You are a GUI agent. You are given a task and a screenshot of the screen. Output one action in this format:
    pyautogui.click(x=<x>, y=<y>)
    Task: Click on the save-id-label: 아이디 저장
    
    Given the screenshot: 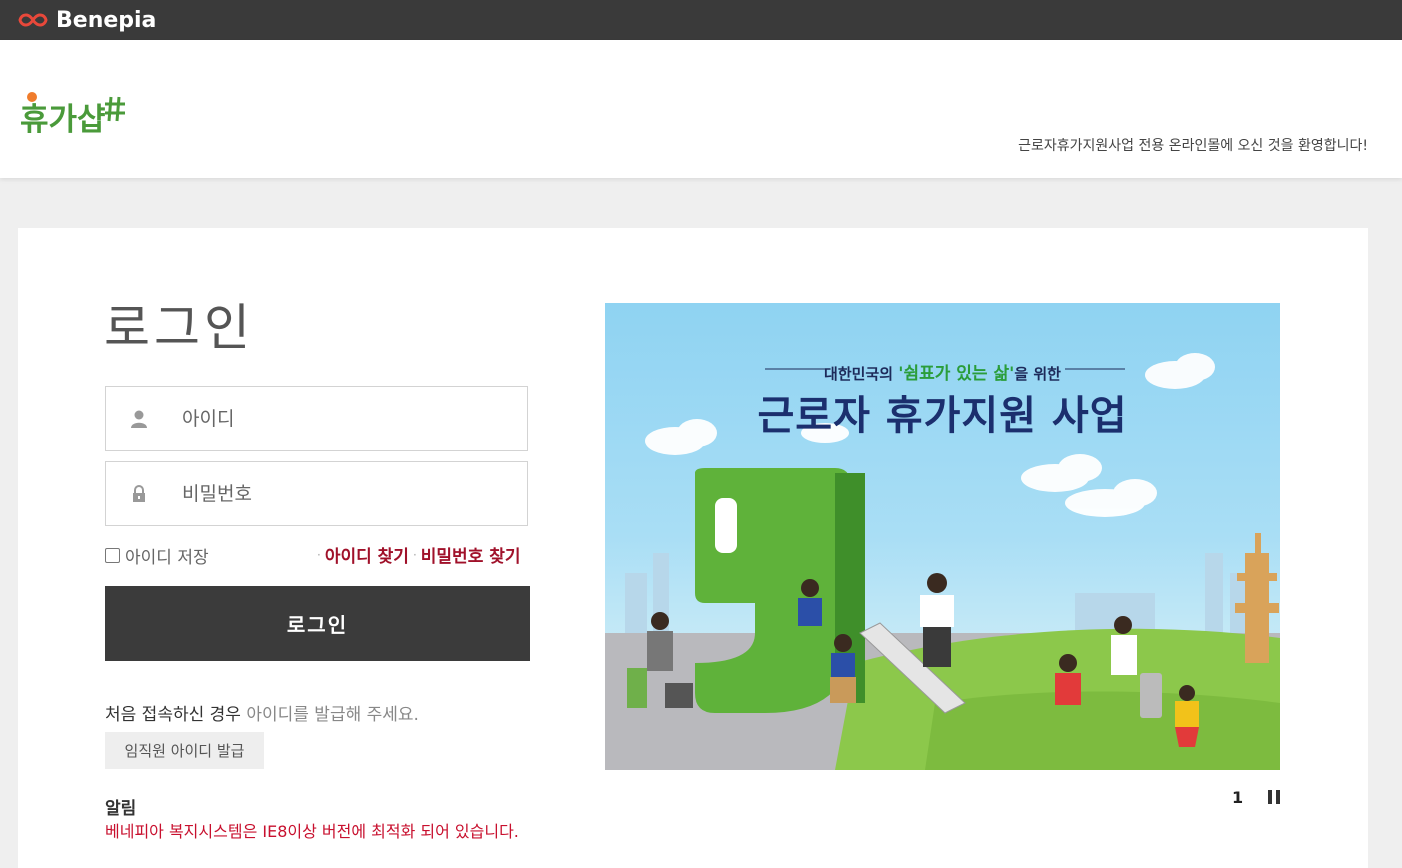 What is the action you would take?
    pyautogui.click(x=167, y=555)
    